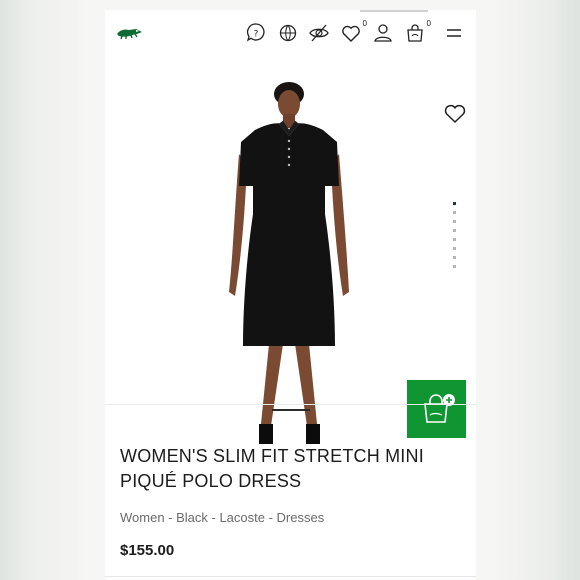  What do you see at coordinates (353, 31) in the screenshot?
I see `wishlist-icon: 0` at bounding box center [353, 31].